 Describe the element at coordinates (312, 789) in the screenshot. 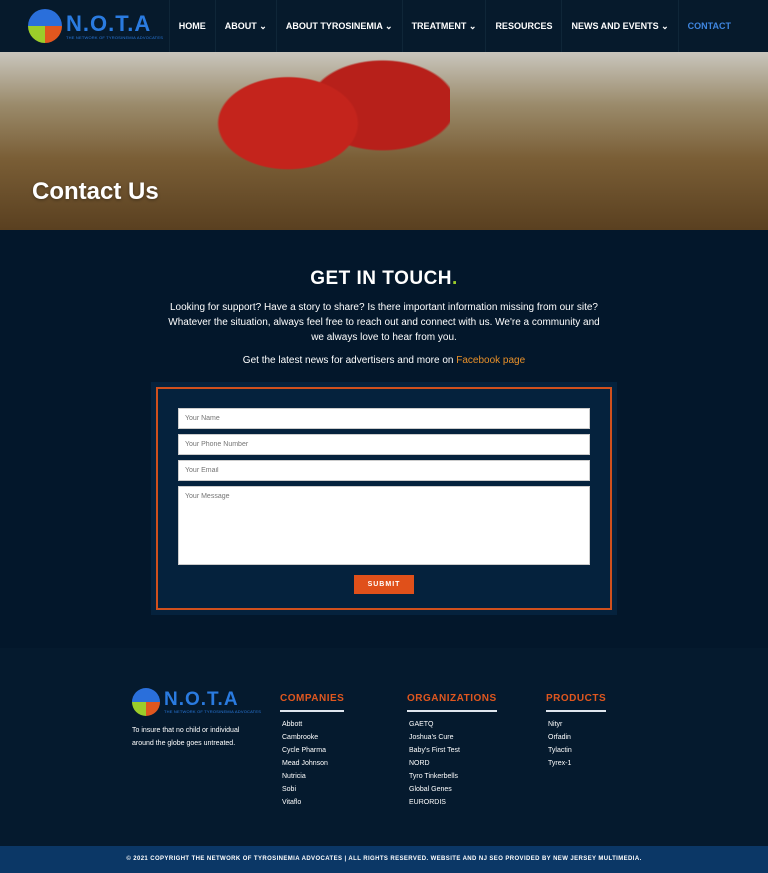

I see `company-link: Sobi` at that location.